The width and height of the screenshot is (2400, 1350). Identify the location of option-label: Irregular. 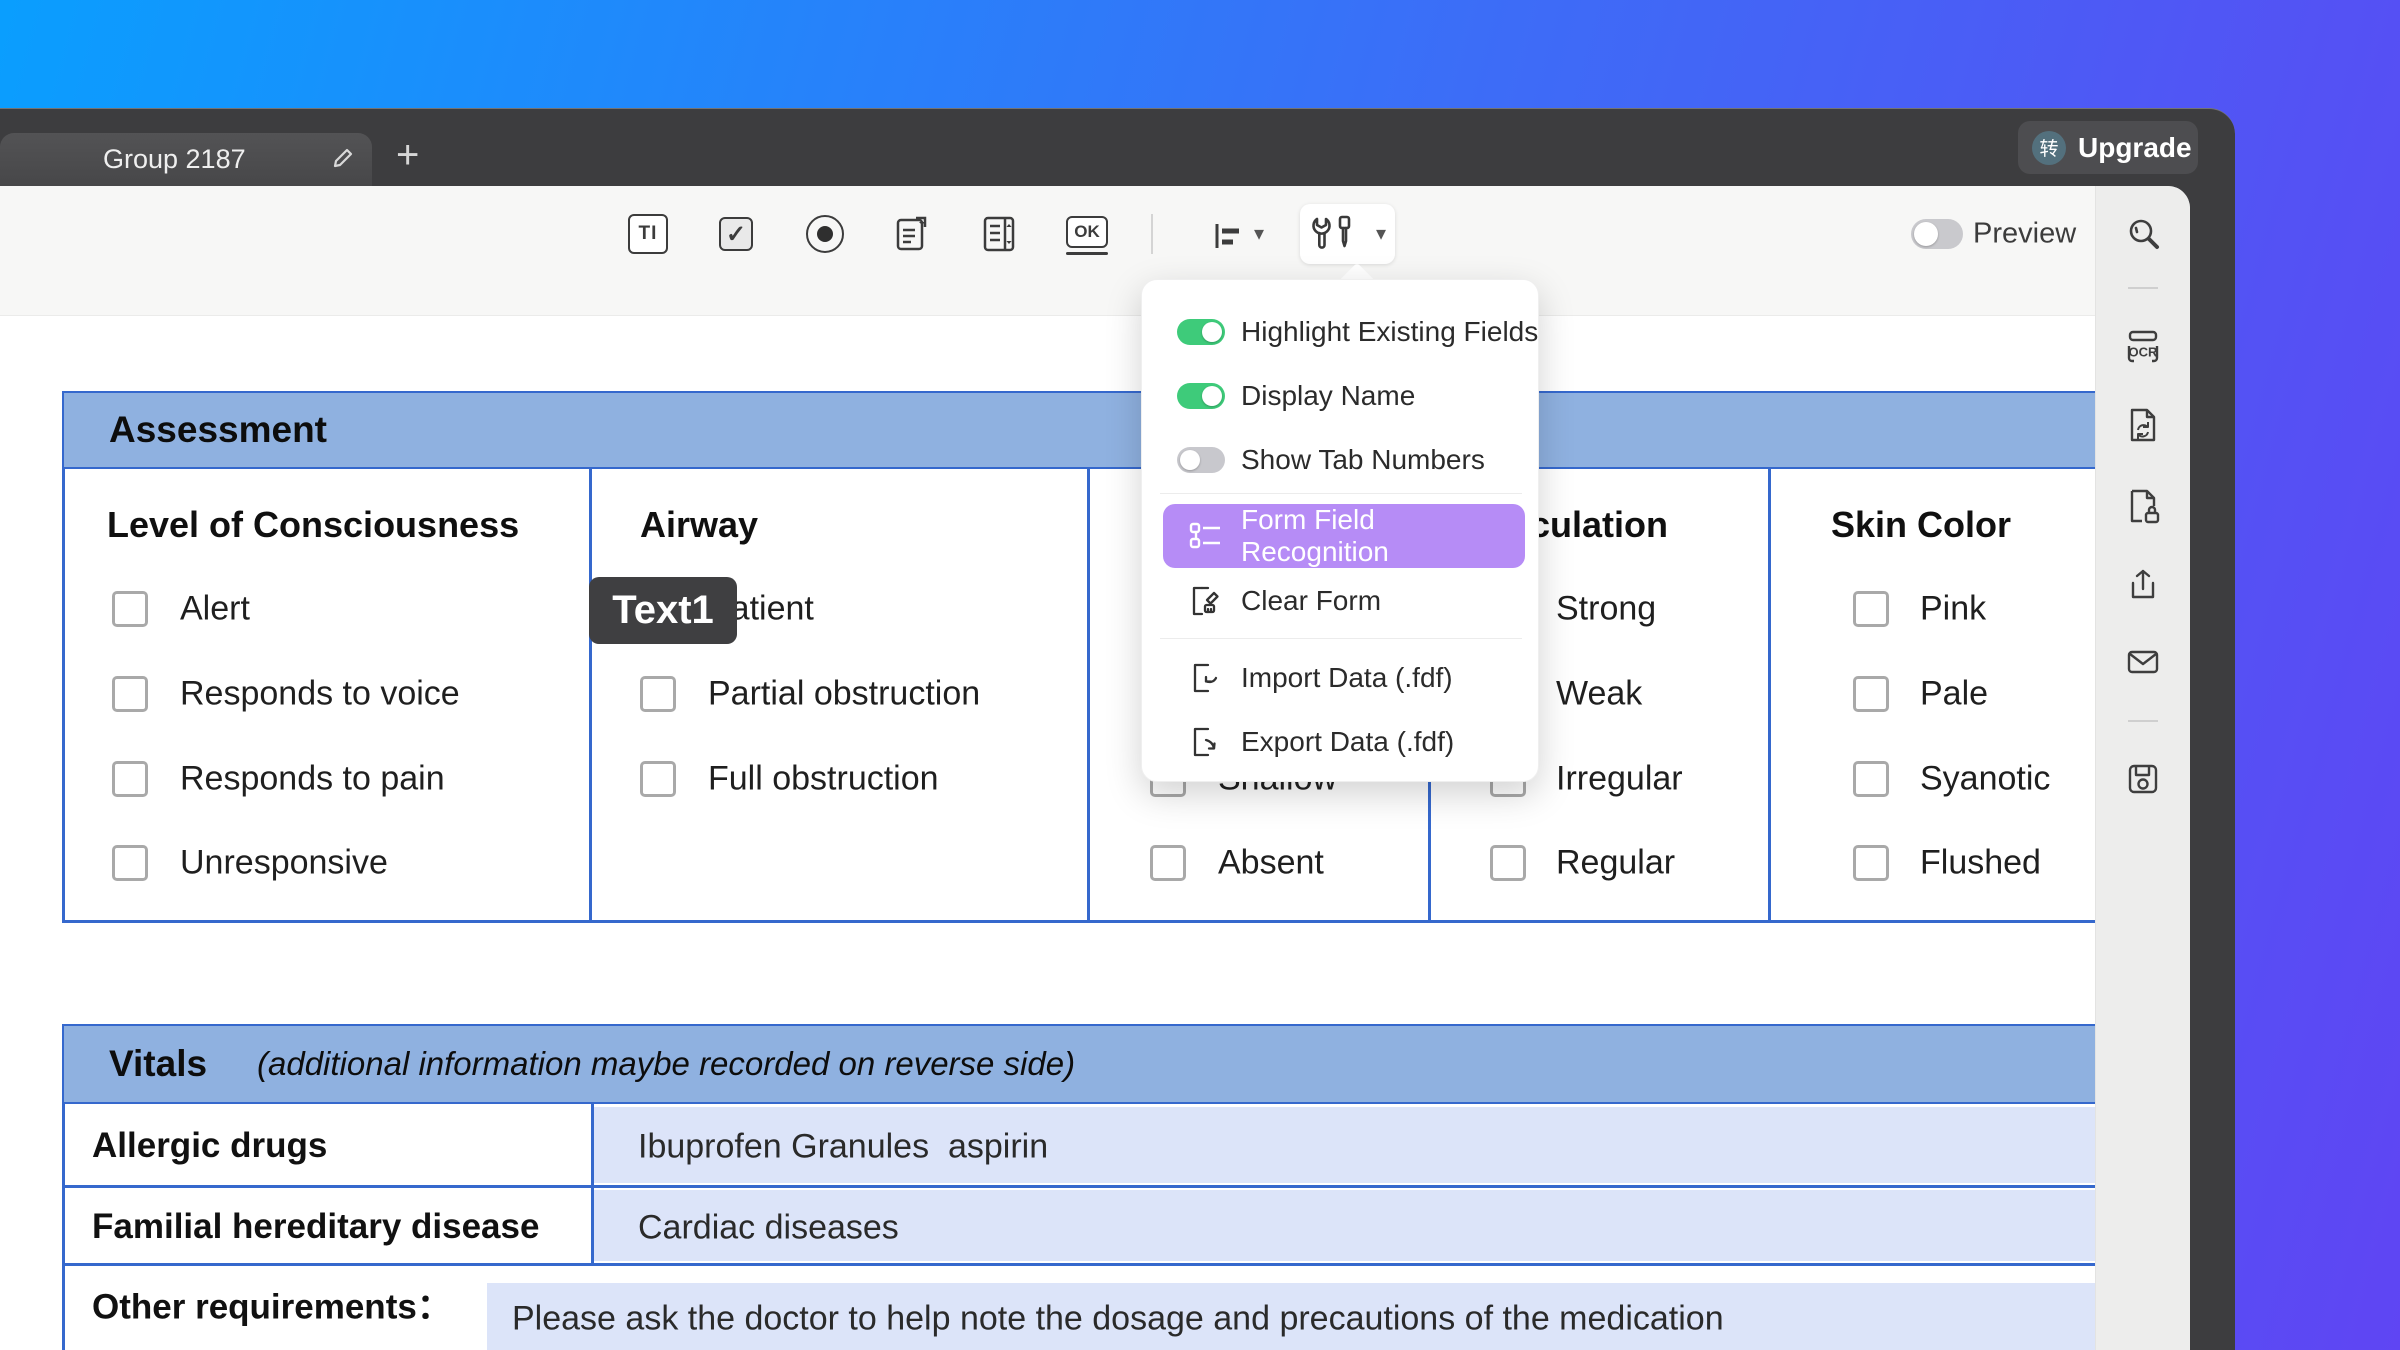
(1619, 778).